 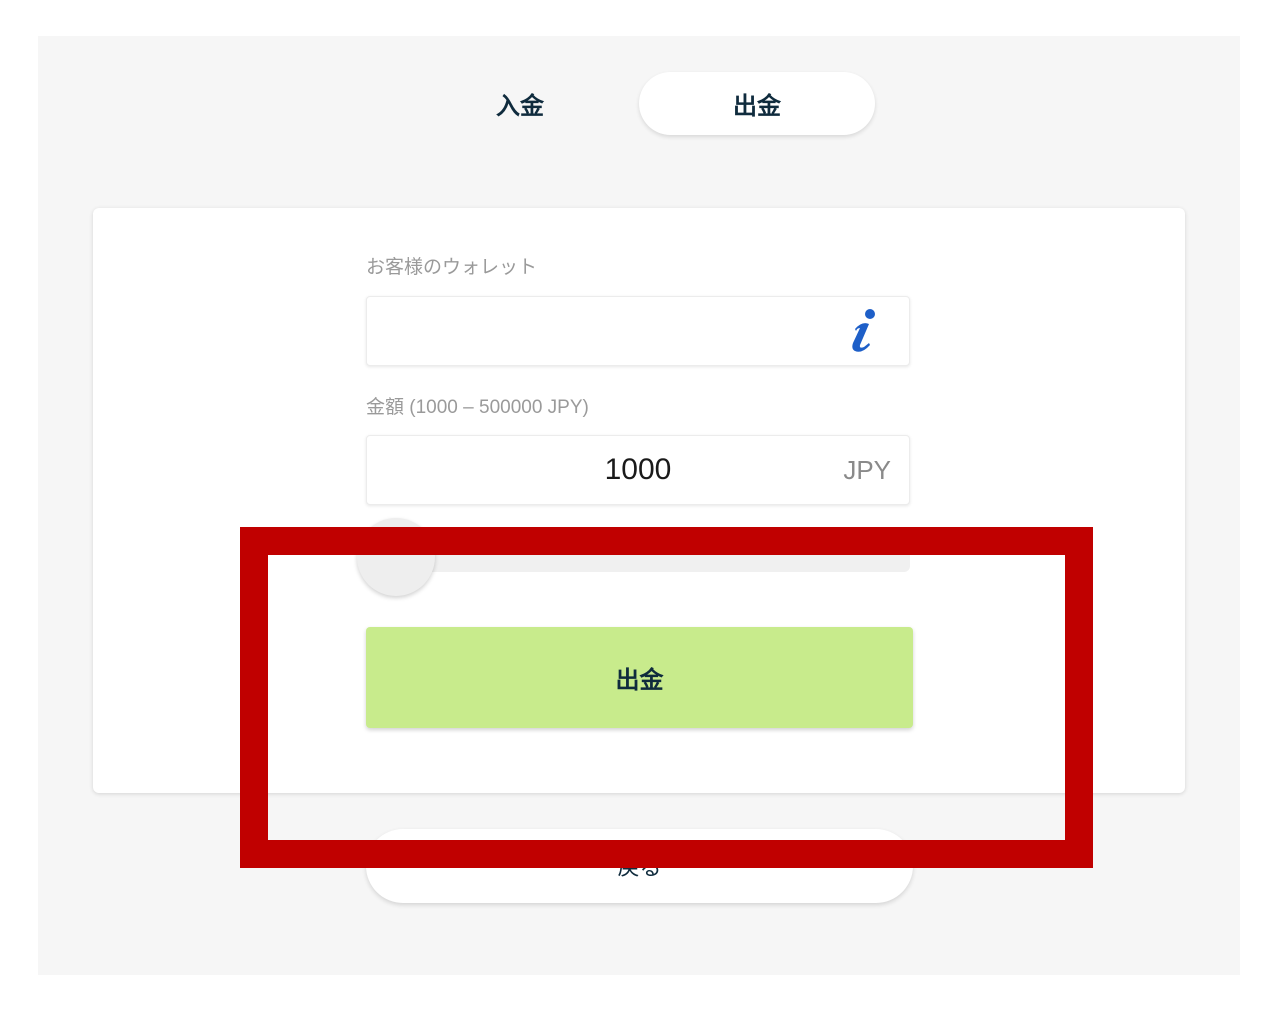 I want to click on tab-withdraw: 出金, so click(x=757, y=103).